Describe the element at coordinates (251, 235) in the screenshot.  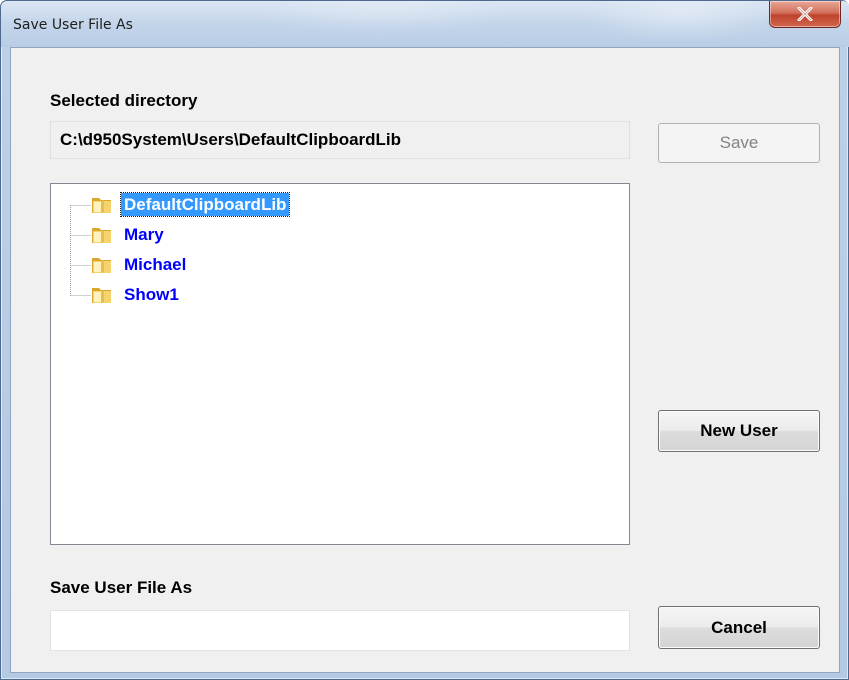
I see `tree-item-mary: Mary` at that location.